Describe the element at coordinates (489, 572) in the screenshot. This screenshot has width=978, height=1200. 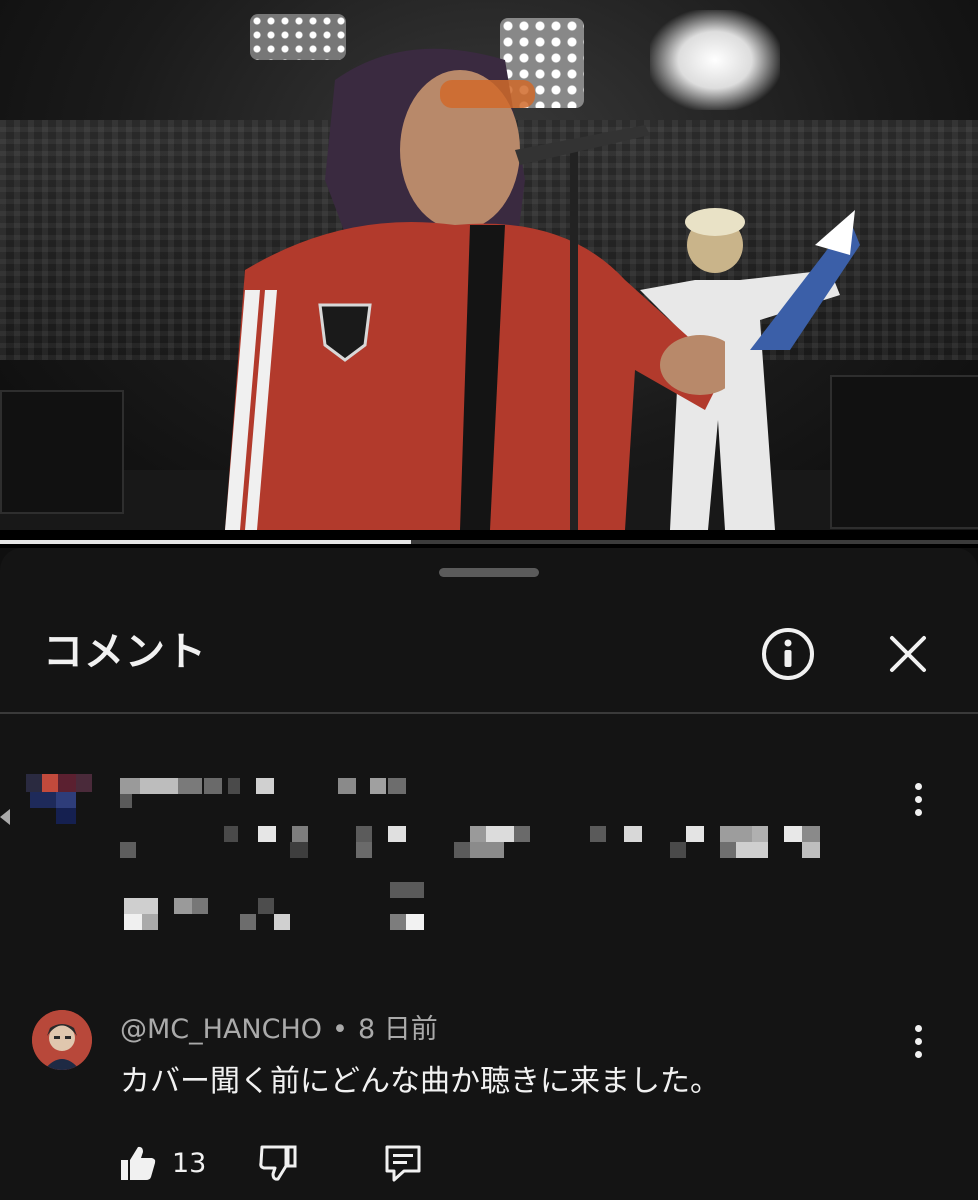
I see `drag-handle` at that location.